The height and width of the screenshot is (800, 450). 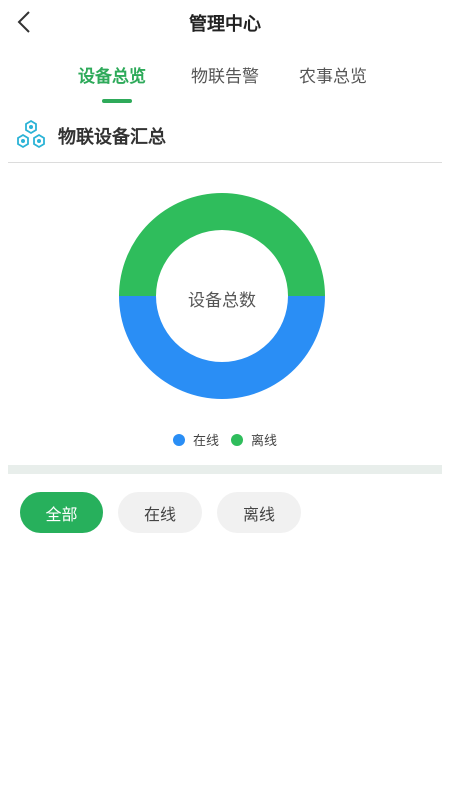 What do you see at coordinates (112, 74) in the screenshot?
I see `tab-device-overview: 设备总览` at bounding box center [112, 74].